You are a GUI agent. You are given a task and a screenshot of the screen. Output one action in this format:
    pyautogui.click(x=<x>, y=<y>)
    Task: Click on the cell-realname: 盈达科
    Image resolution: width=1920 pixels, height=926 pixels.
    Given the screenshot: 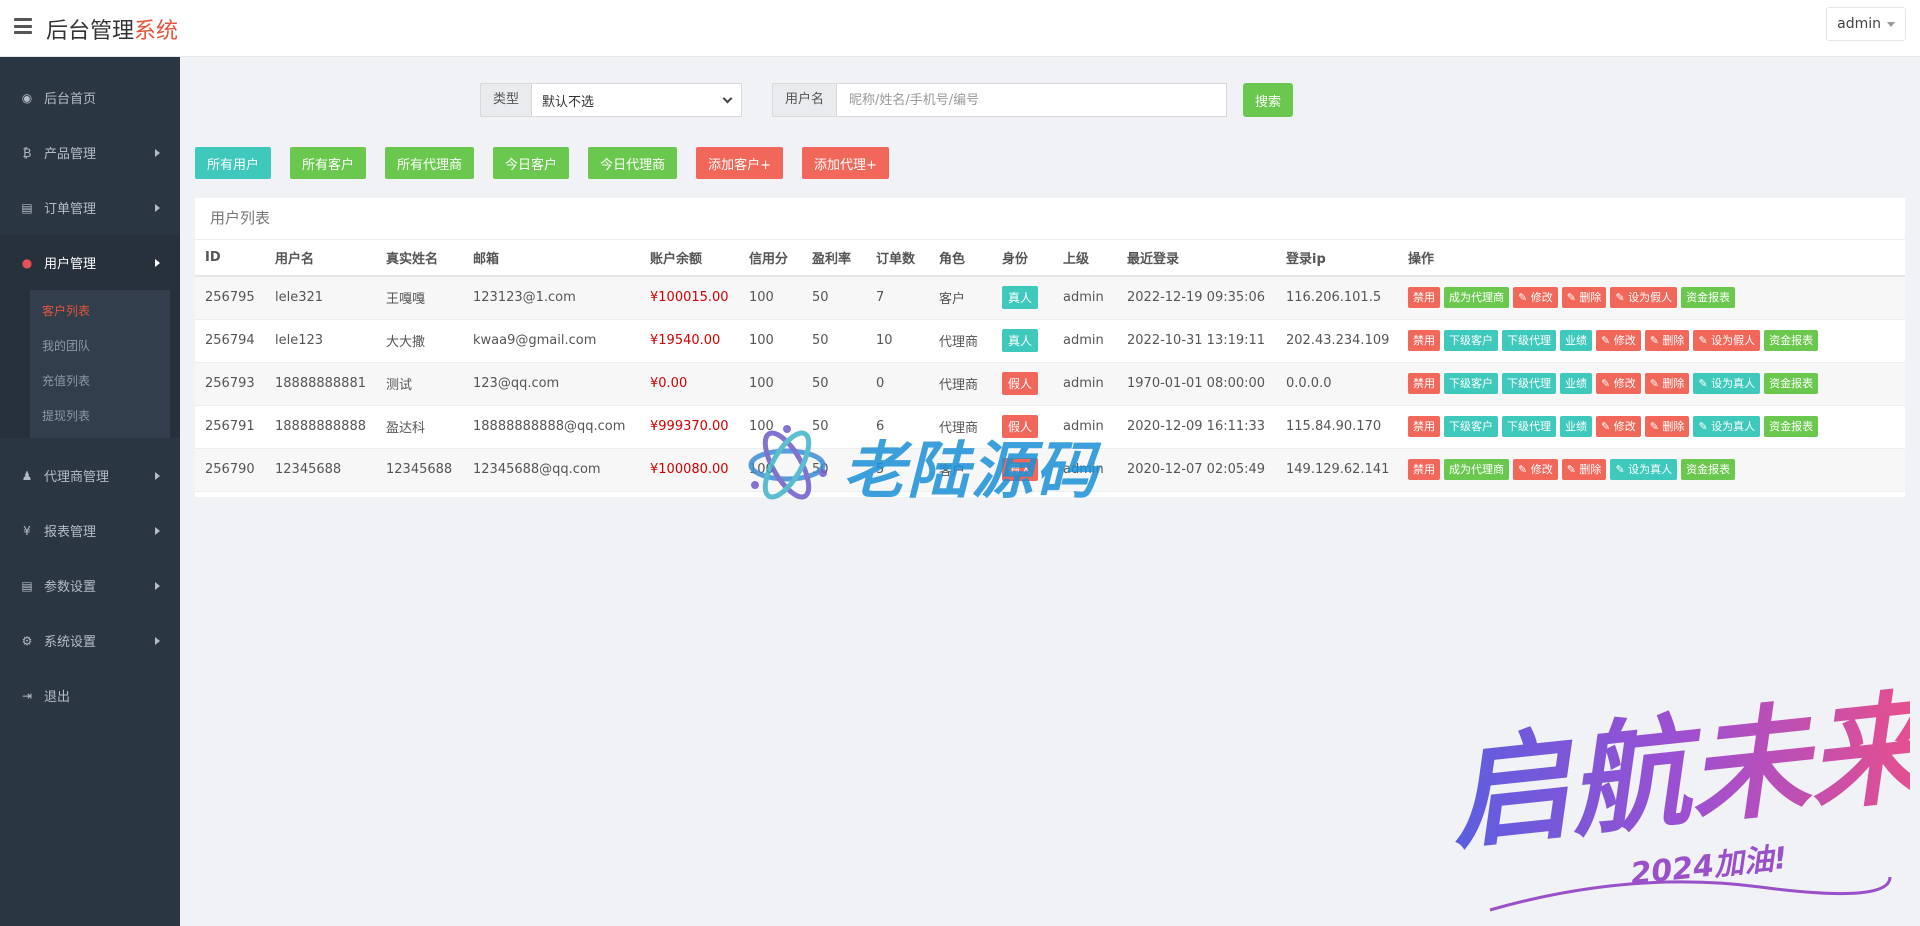 What is the action you would take?
    pyautogui.click(x=419, y=427)
    